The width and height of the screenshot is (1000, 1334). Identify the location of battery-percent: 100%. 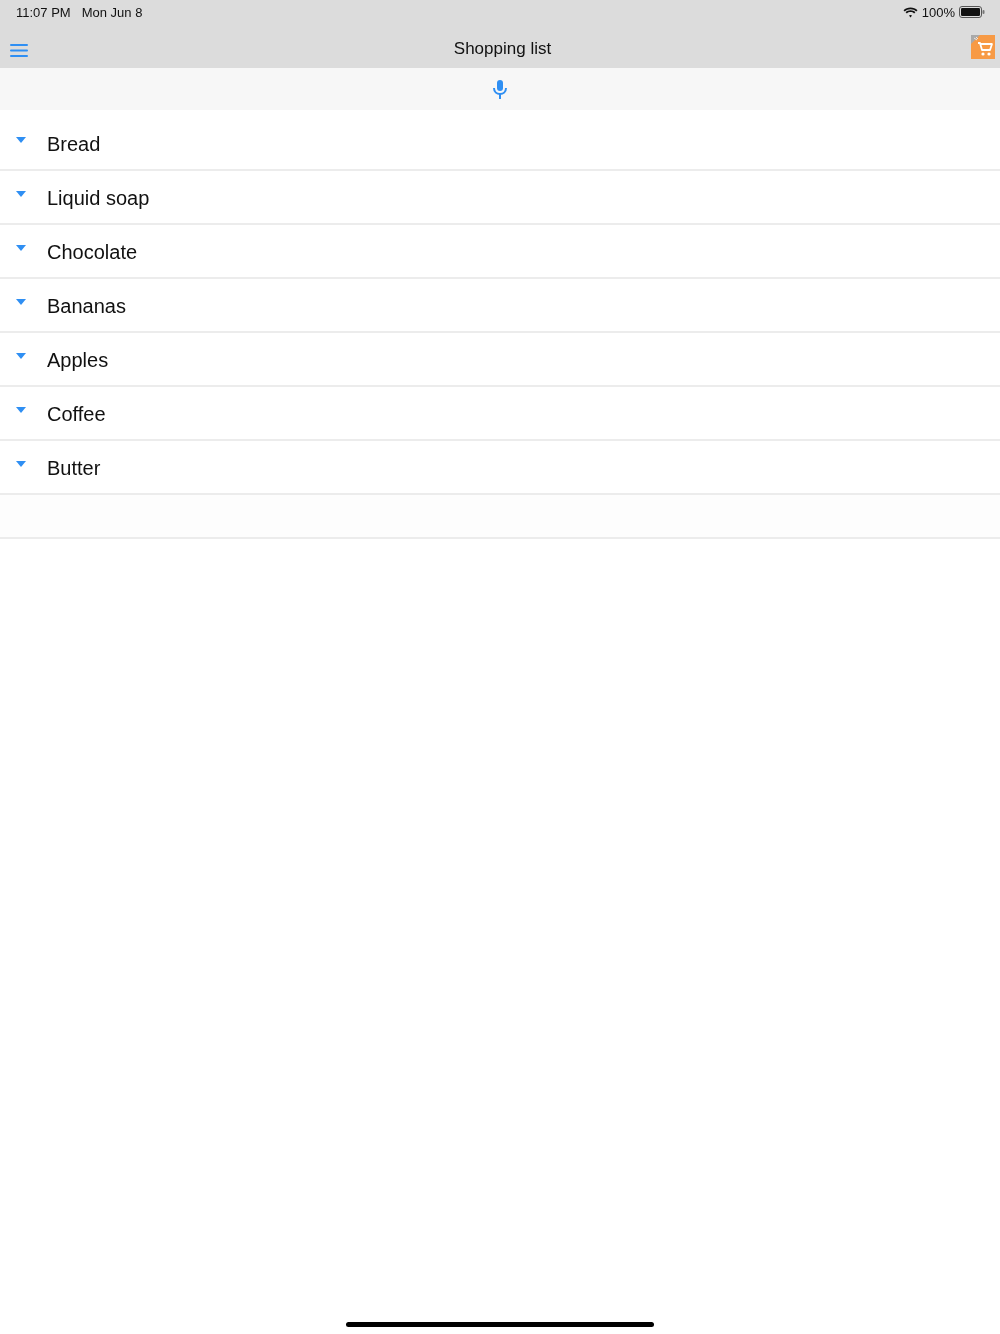
(938, 12).